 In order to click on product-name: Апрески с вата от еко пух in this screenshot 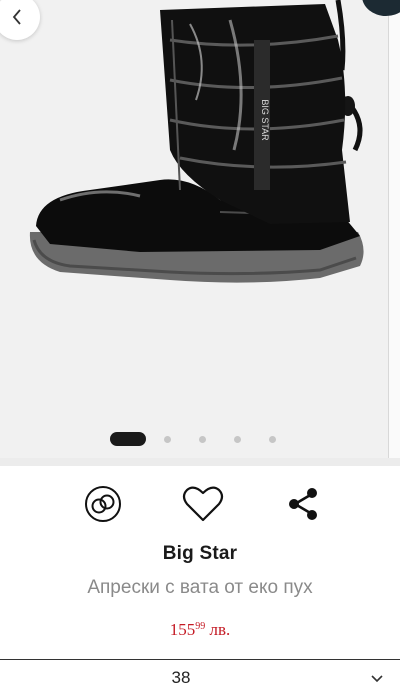, I will do `click(200, 587)`.